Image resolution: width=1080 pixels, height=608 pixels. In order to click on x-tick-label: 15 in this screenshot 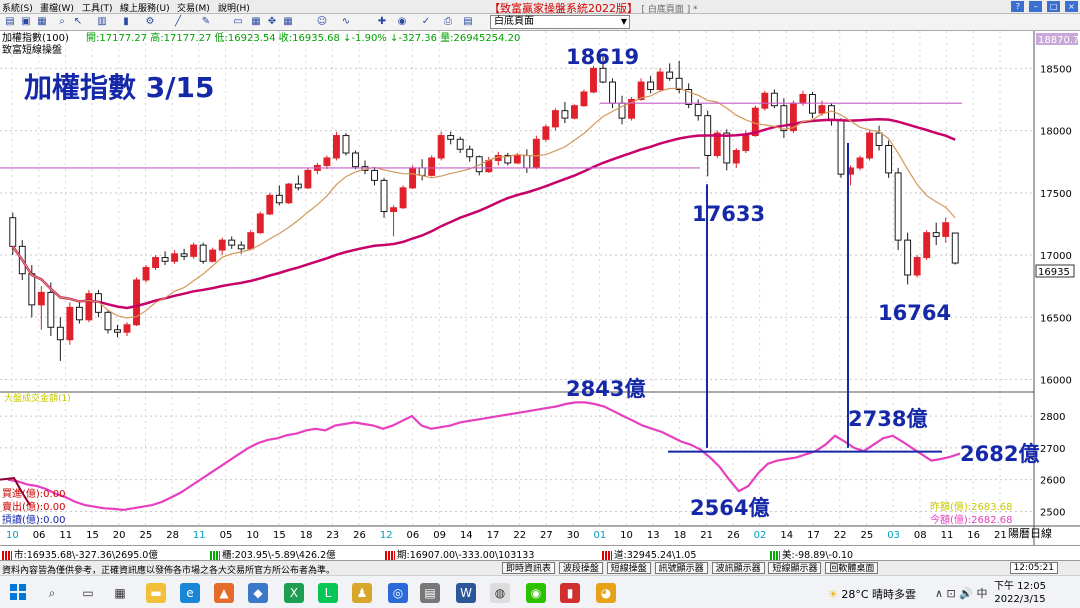, I will do `click(92, 535)`.